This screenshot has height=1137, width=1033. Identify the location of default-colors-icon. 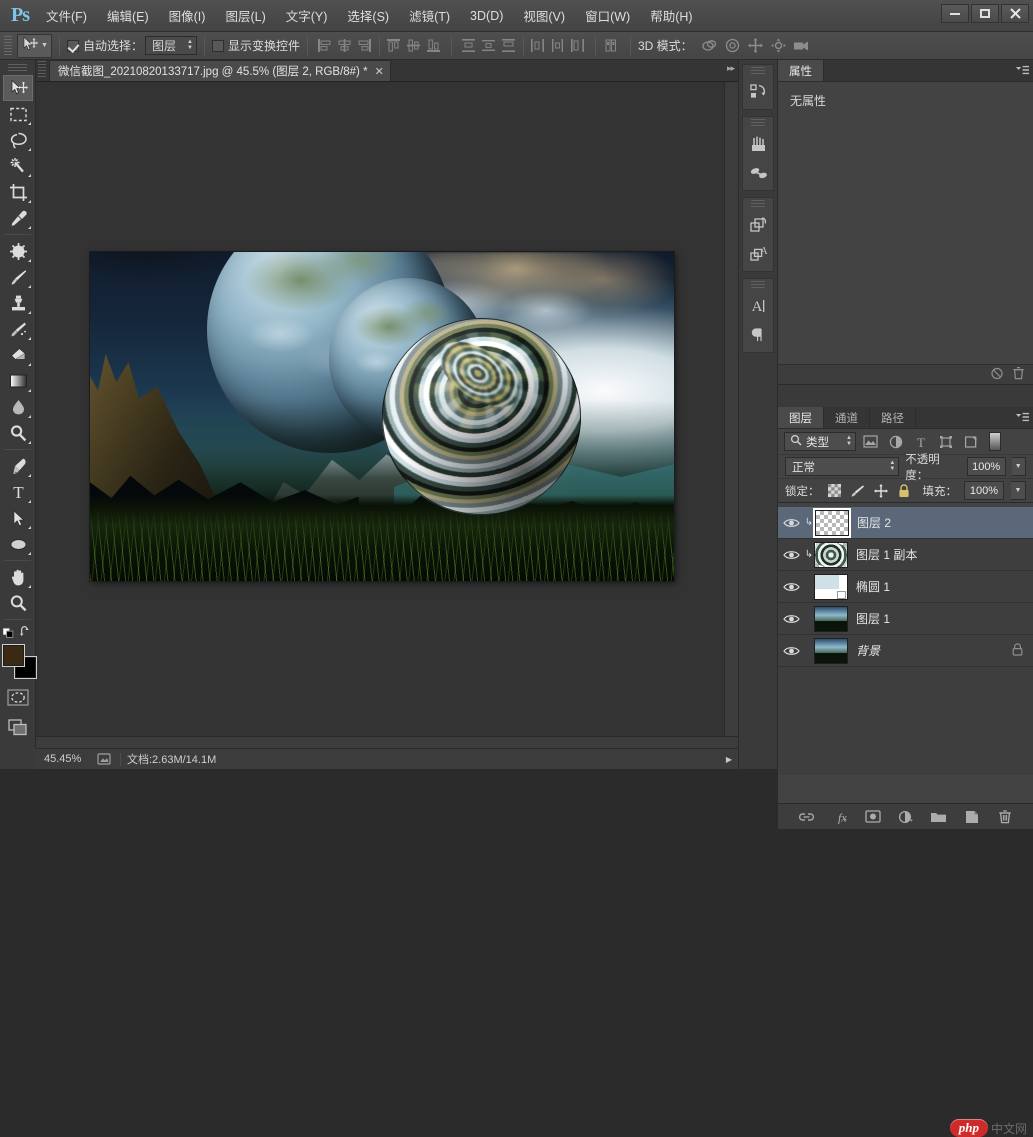
(9, 632).